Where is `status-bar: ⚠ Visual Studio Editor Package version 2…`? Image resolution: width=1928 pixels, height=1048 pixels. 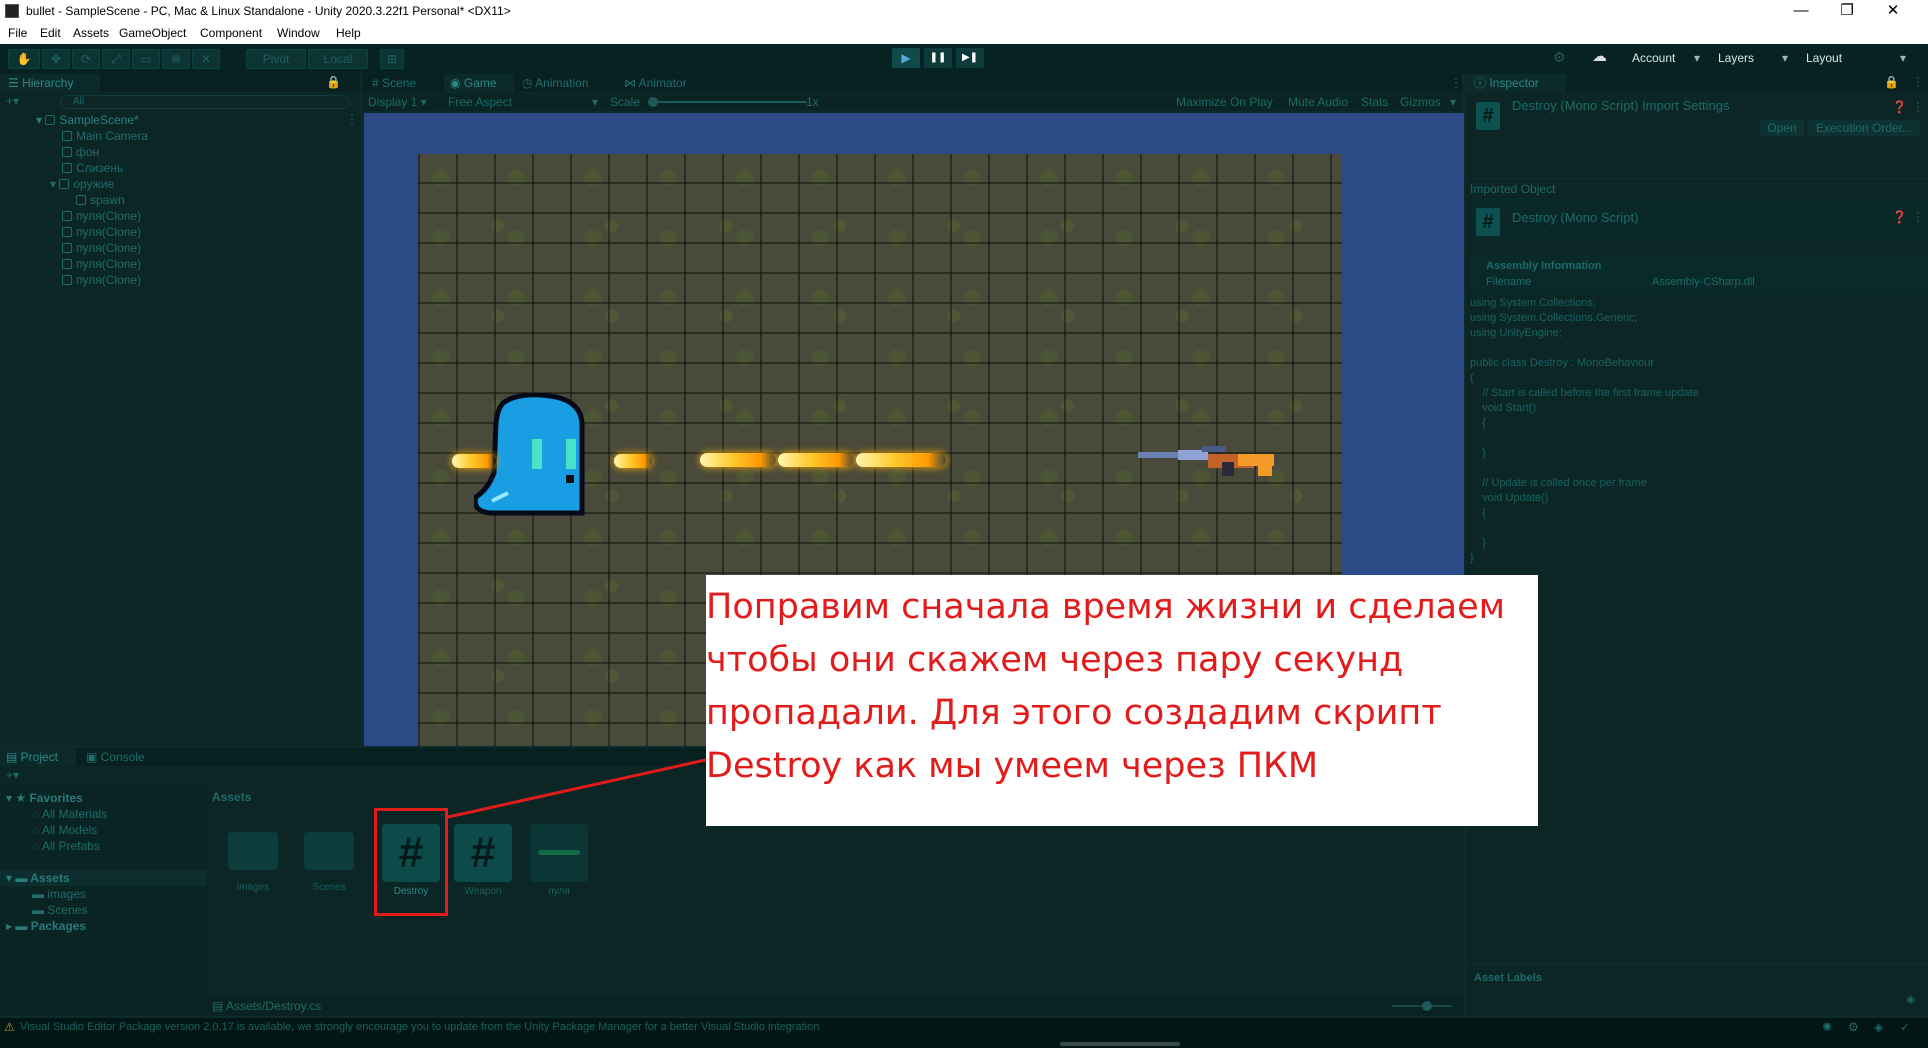
status-bar: ⚠ Visual Studio Editor Package version 2… is located at coordinates (964, 1033).